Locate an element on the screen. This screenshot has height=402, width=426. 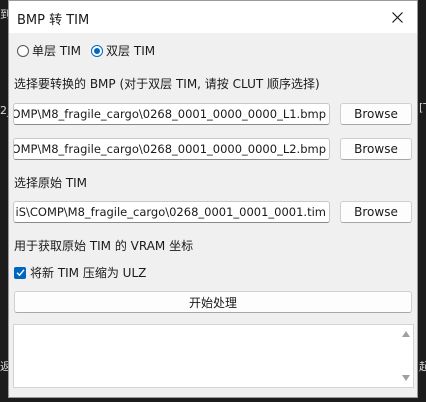
log-scrollbar is located at coordinates (406, 356).